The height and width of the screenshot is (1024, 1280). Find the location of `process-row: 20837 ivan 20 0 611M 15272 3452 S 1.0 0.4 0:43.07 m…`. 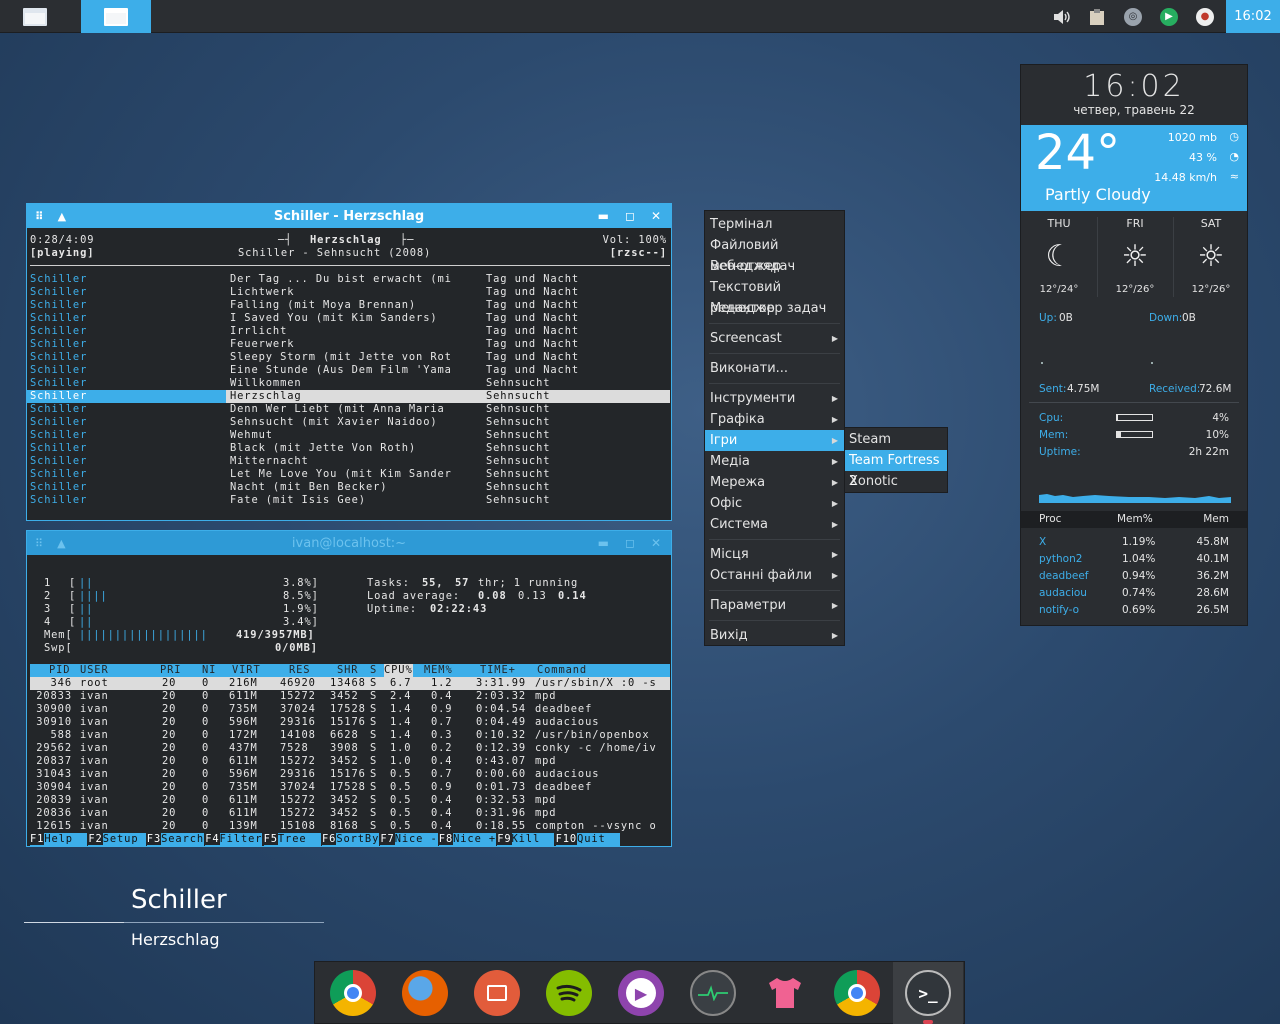

process-row: 20837 ivan 20 0 611M 15272 3452 S 1.0 0.4 0:43.07 m… is located at coordinates (350, 761).